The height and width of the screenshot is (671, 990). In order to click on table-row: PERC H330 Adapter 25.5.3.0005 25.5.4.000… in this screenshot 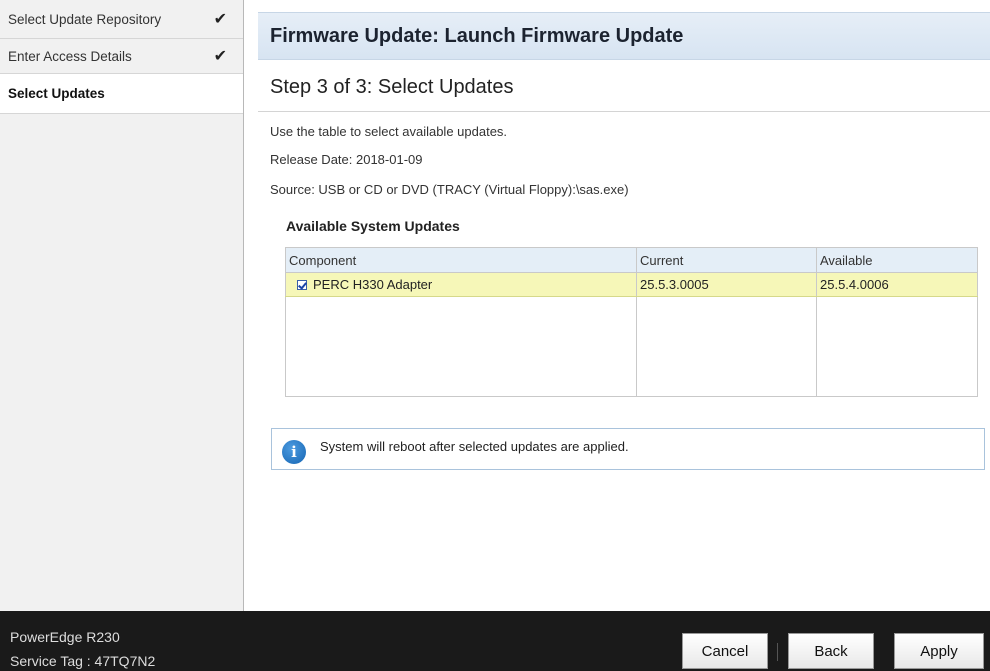, I will do `click(631, 284)`.